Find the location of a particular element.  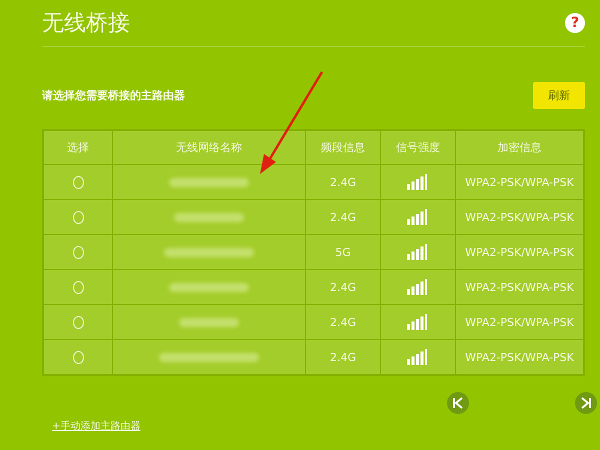

column-header: 频段信息 is located at coordinates (343, 147).